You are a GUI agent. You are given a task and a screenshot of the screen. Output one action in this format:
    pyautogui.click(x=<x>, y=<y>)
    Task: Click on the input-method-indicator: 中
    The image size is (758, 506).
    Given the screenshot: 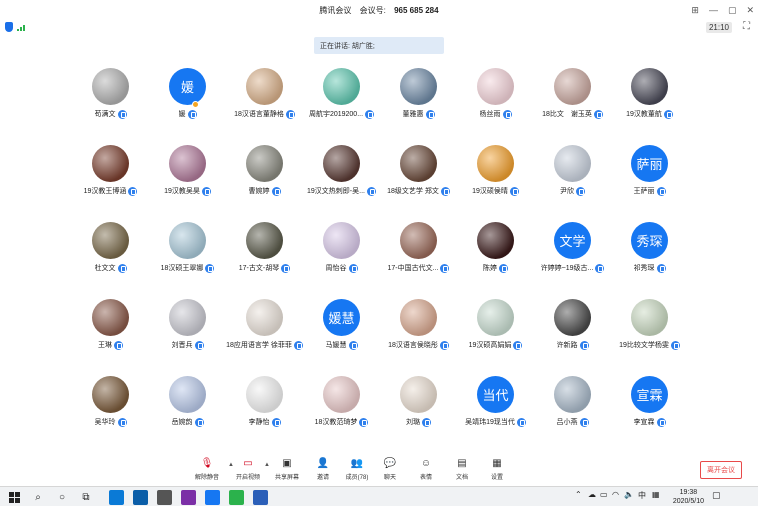 What is the action you would take?
    pyautogui.click(x=642, y=495)
    